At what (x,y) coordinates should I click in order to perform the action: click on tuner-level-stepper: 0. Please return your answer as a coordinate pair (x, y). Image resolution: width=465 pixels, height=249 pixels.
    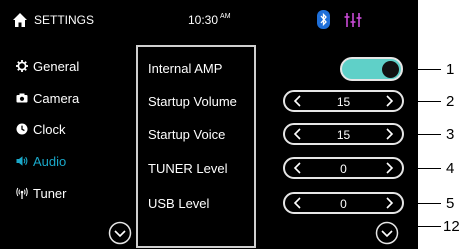
    Looking at the image, I should click on (343, 168).